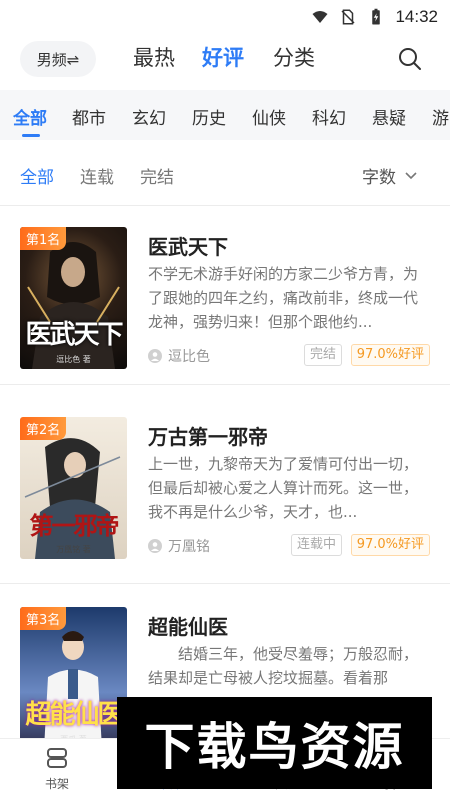 This screenshot has height=800, width=450. What do you see at coordinates (58, 59) in the screenshot?
I see `gender-switch-button: 男频⇌` at bounding box center [58, 59].